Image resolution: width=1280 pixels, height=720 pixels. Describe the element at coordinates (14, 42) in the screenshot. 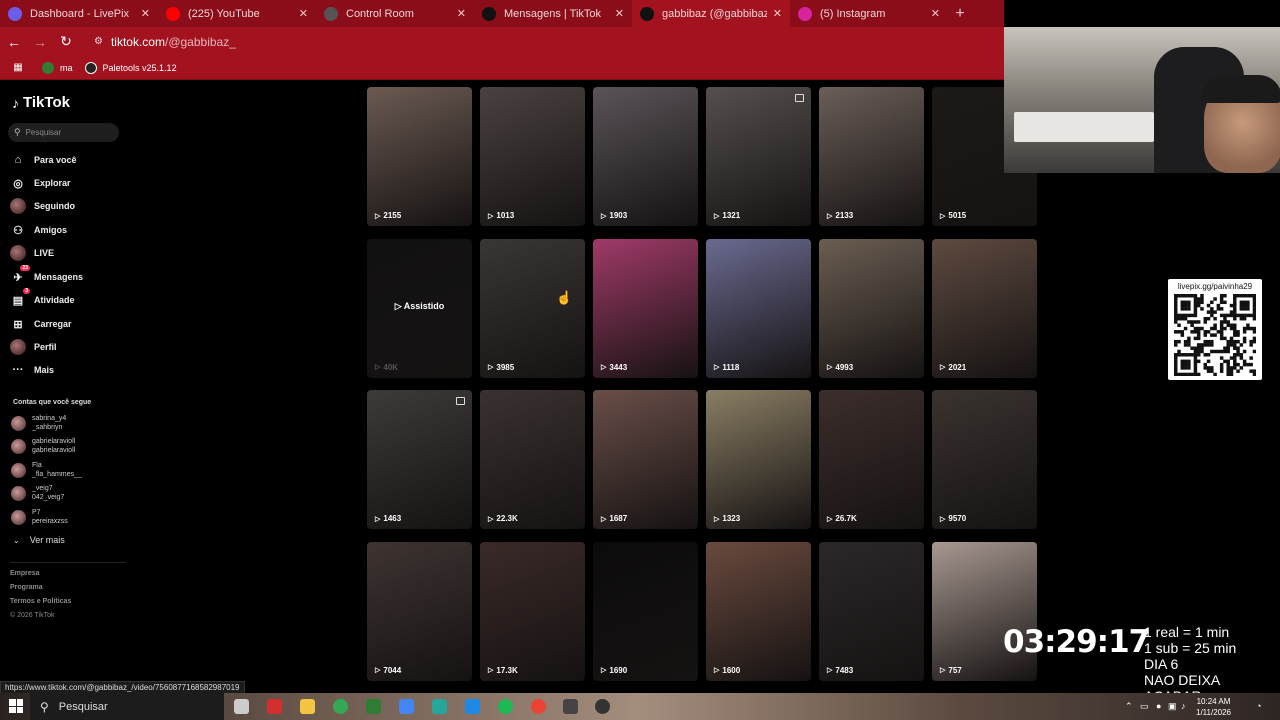

I see `back-arrow-icon: ←` at that location.